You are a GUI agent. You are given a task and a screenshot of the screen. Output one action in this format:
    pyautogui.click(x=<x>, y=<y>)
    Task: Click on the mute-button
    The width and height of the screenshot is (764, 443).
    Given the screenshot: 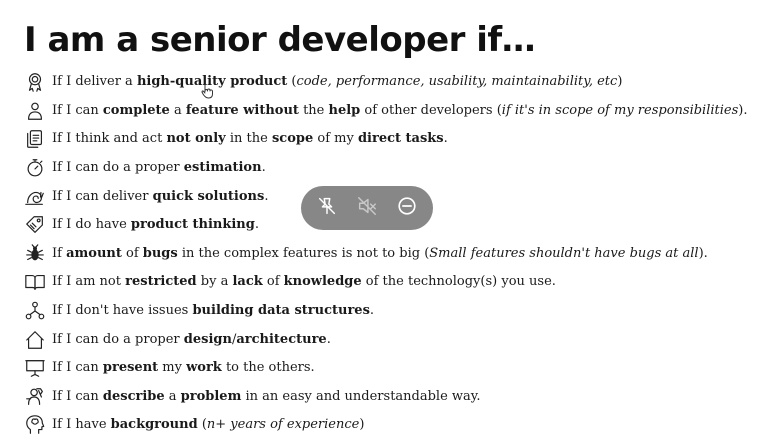 What is the action you would take?
    pyautogui.click(x=367, y=208)
    